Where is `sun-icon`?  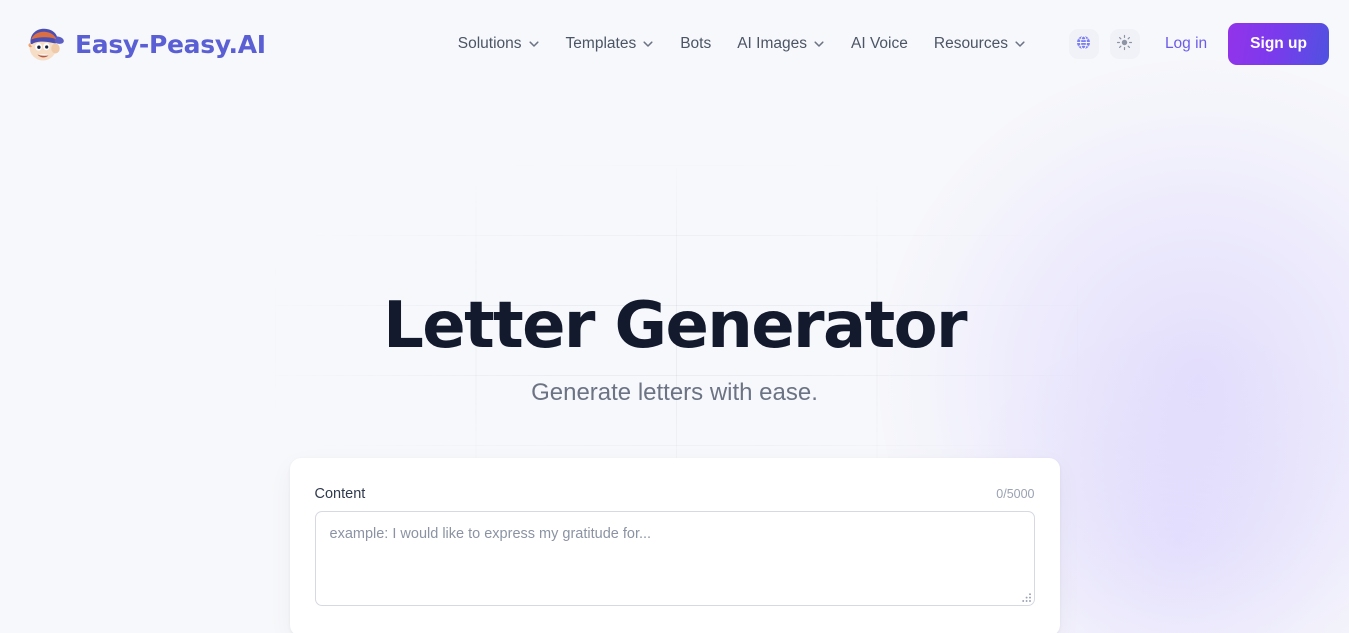 sun-icon is located at coordinates (1124, 44).